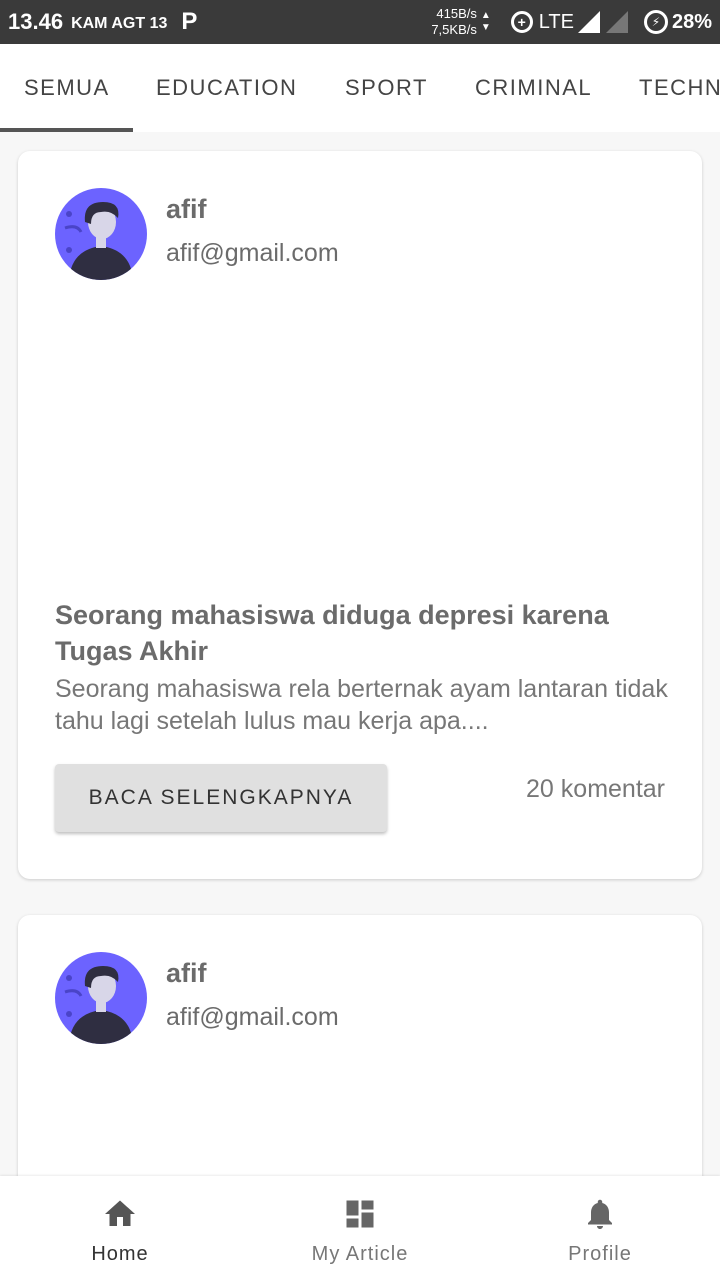 The image size is (720, 1280). What do you see at coordinates (120, 1213) in the screenshot?
I see `home-icon` at bounding box center [120, 1213].